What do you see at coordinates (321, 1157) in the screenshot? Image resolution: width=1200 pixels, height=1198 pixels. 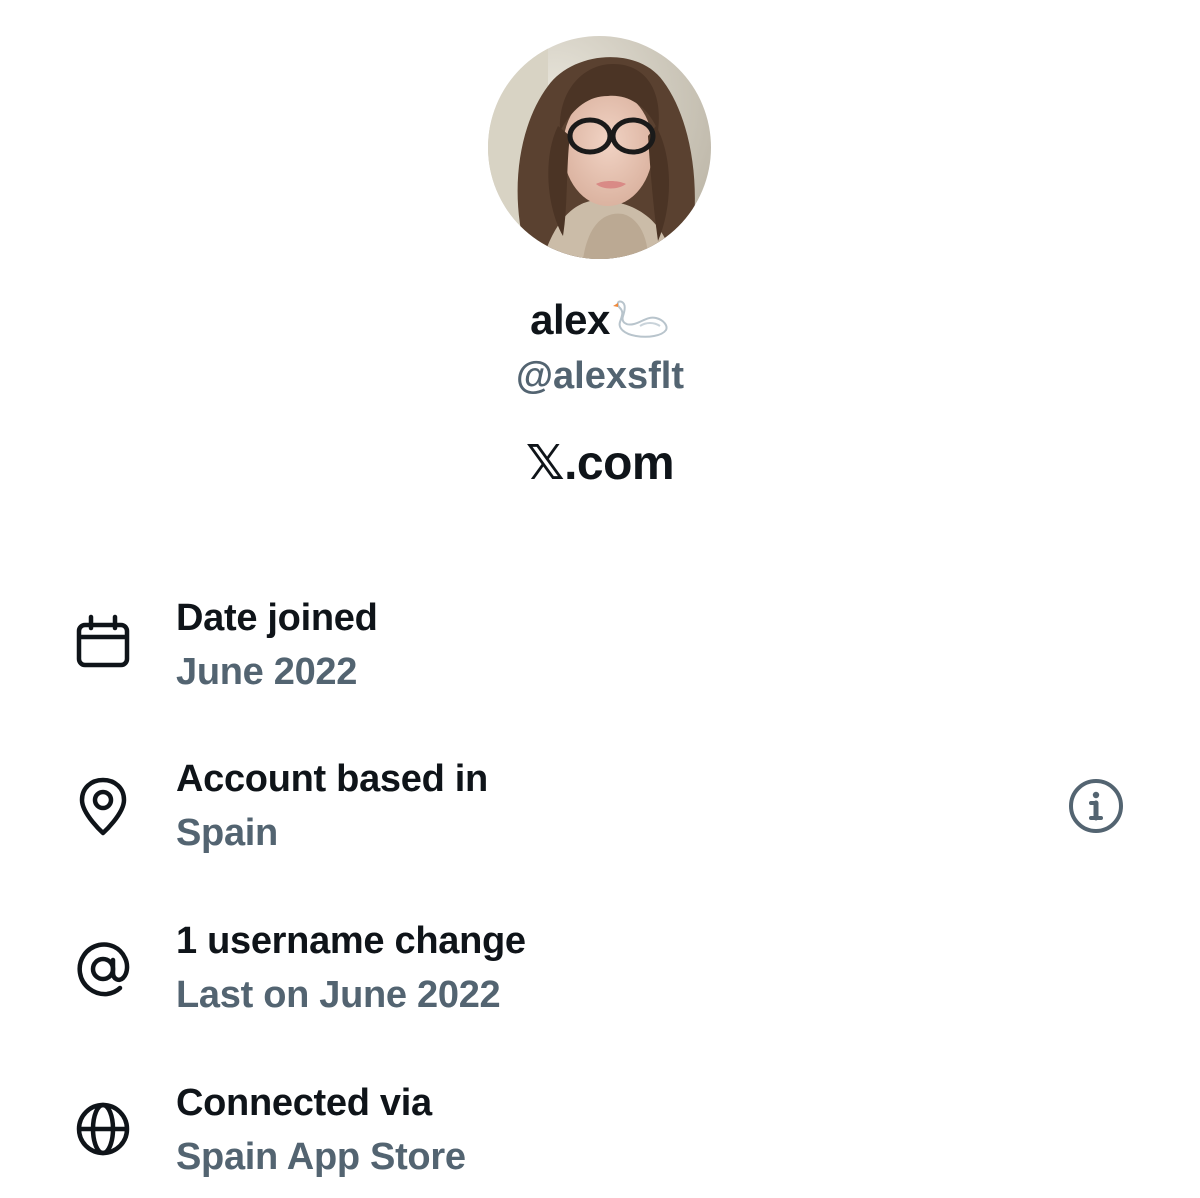 I see `detail-value: Spain App Store` at bounding box center [321, 1157].